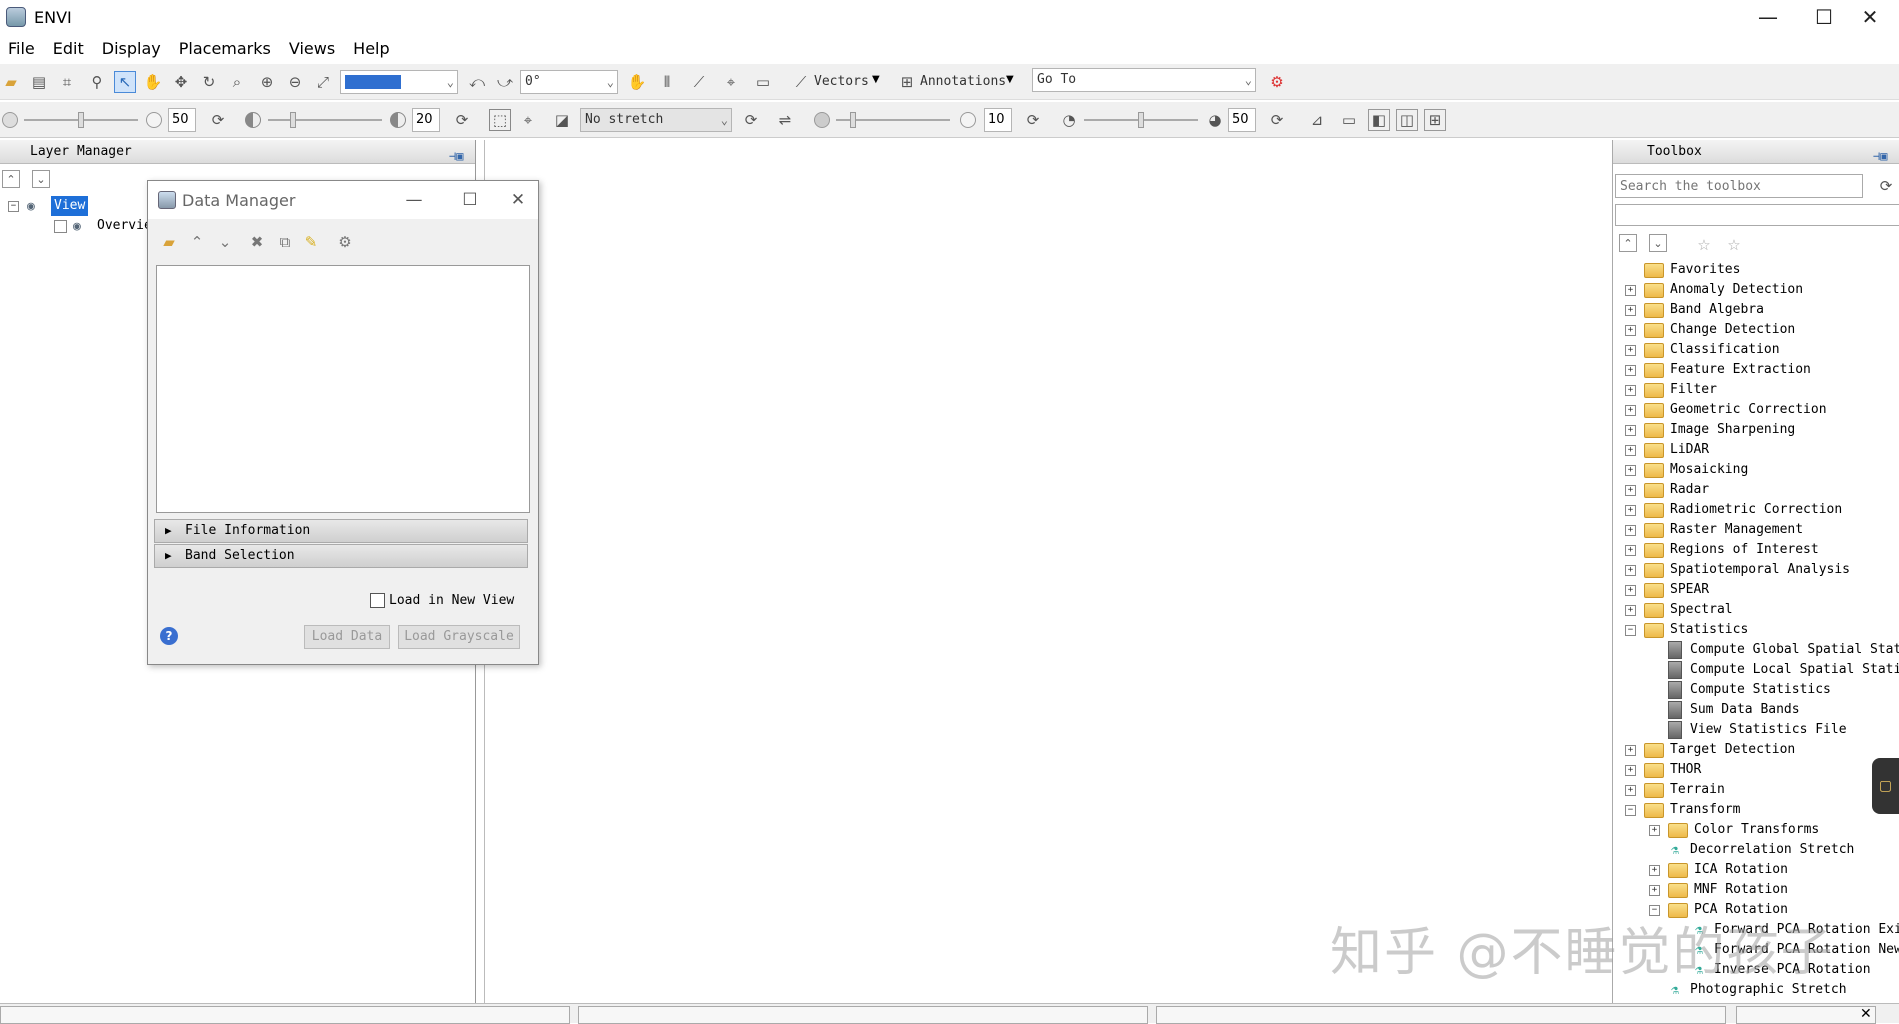 The height and width of the screenshot is (1024, 1899). Describe the element at coordinates (341, 531) in the screenshot. I see `file-information-section: ▶ File Information` at that location.